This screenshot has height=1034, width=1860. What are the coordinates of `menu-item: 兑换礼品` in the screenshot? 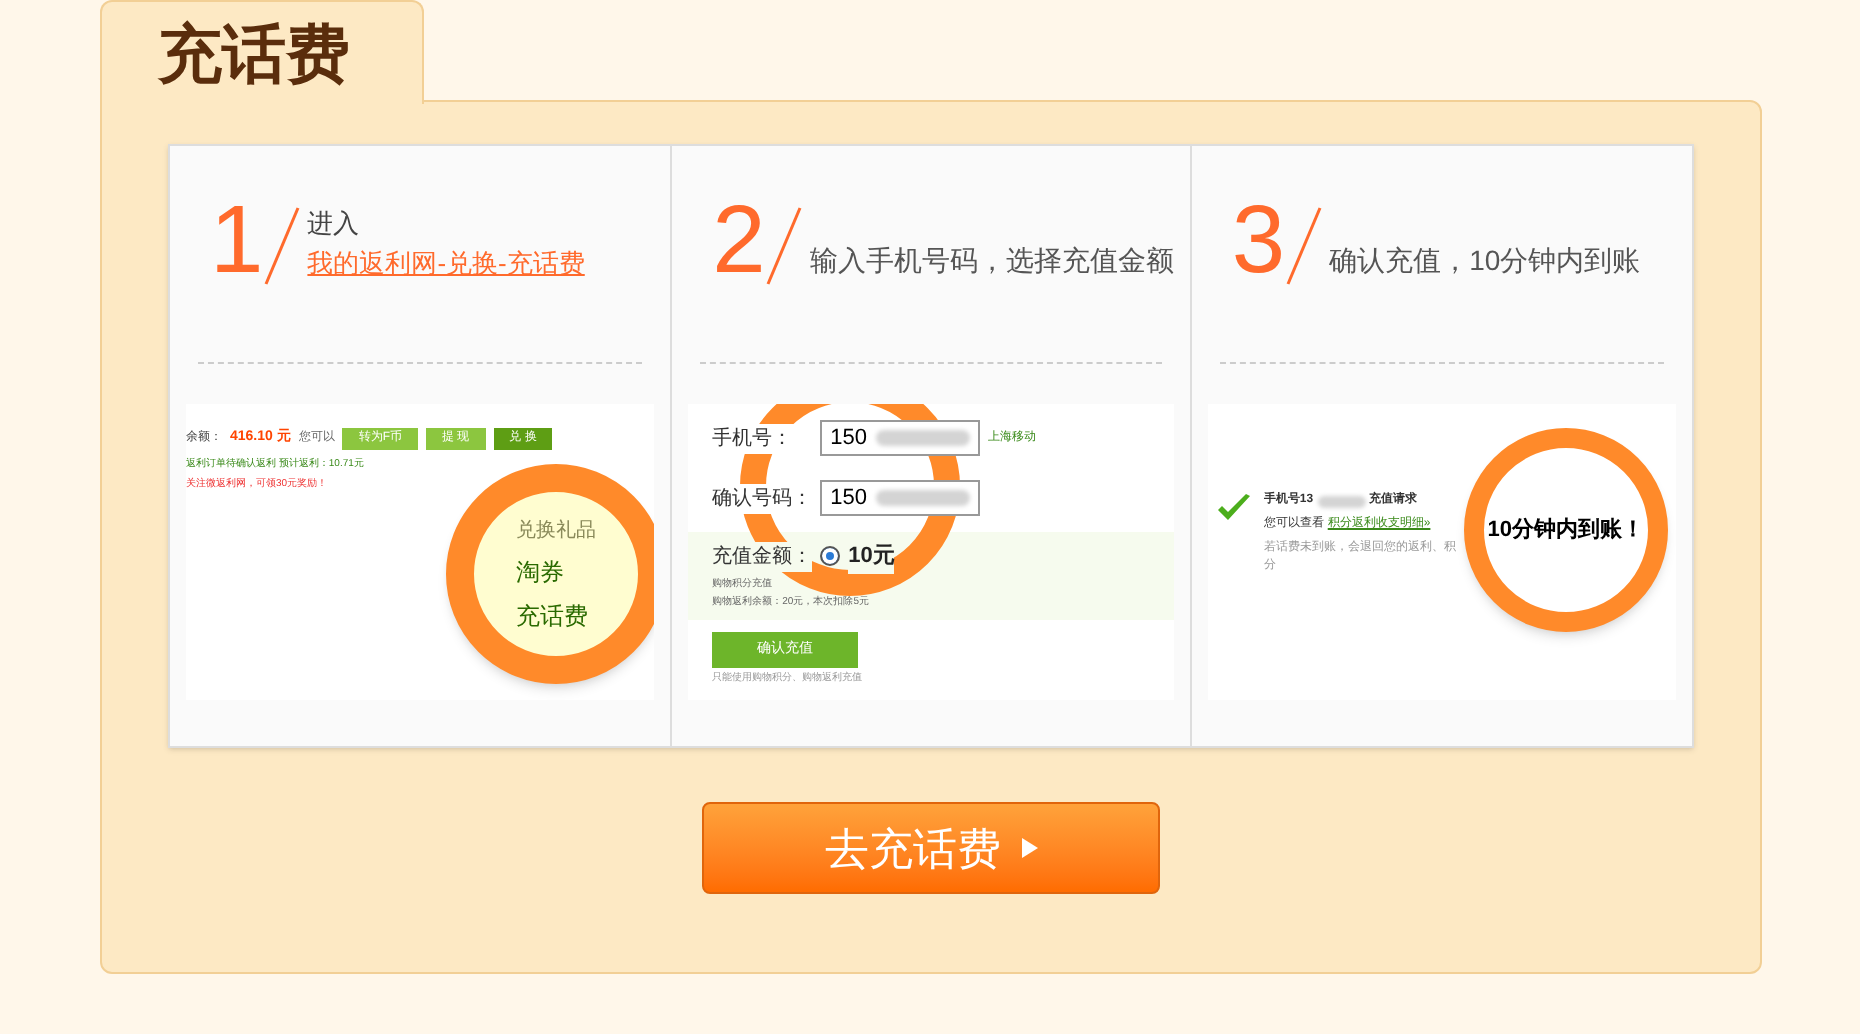 It's located at (556, 530).